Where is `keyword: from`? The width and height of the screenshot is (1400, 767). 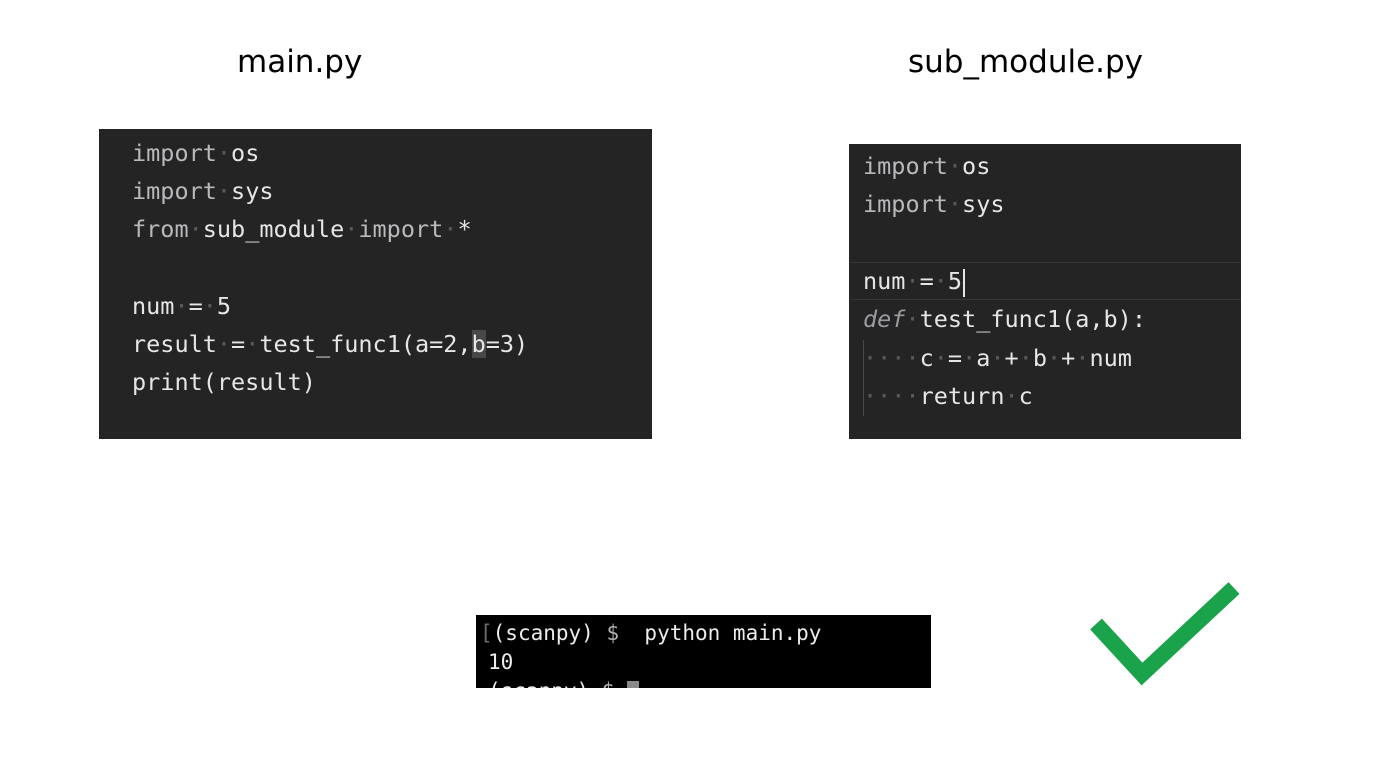 keyword: from is located at coordinates (160, 229).